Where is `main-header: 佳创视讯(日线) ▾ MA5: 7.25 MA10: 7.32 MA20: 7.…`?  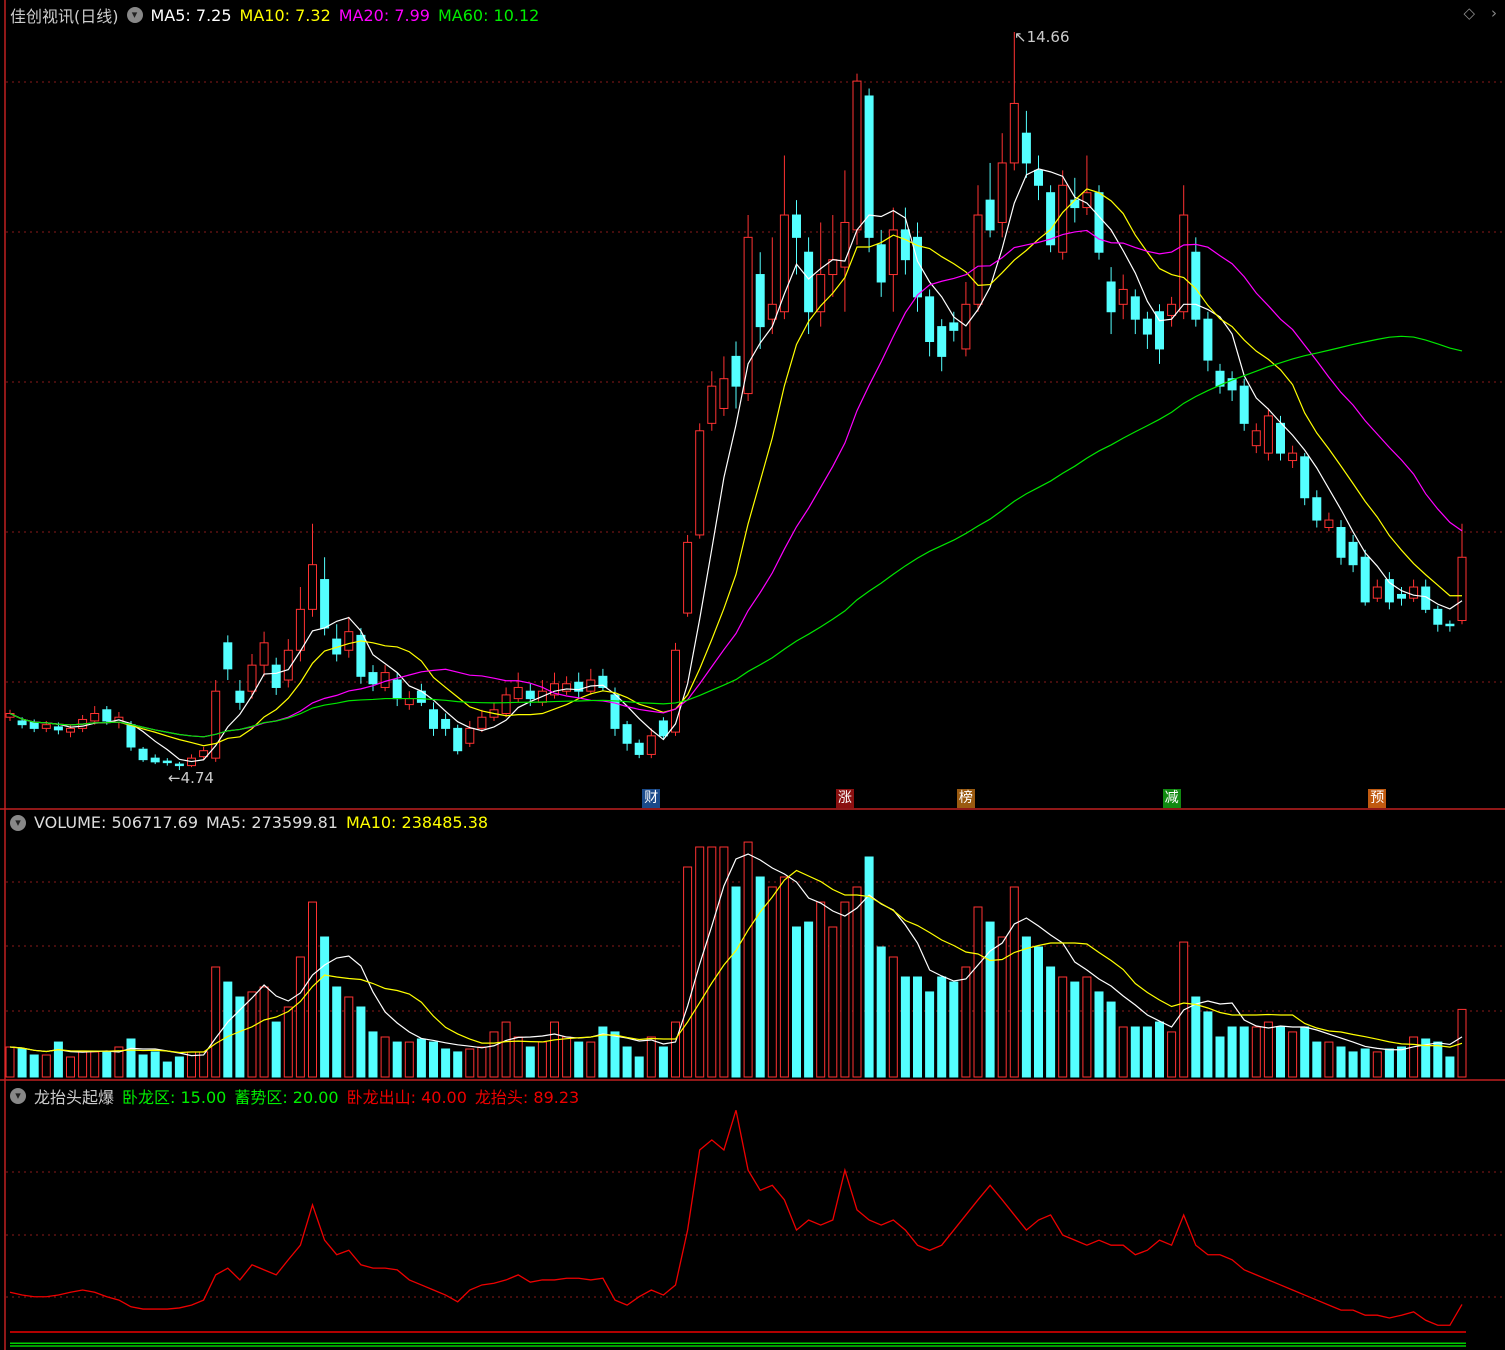 main-header: 佳创视讯(日线) ▾ MA5: 7.25 MA10: 7.32 MA20: 7.… is located at coordinates (274, 15).